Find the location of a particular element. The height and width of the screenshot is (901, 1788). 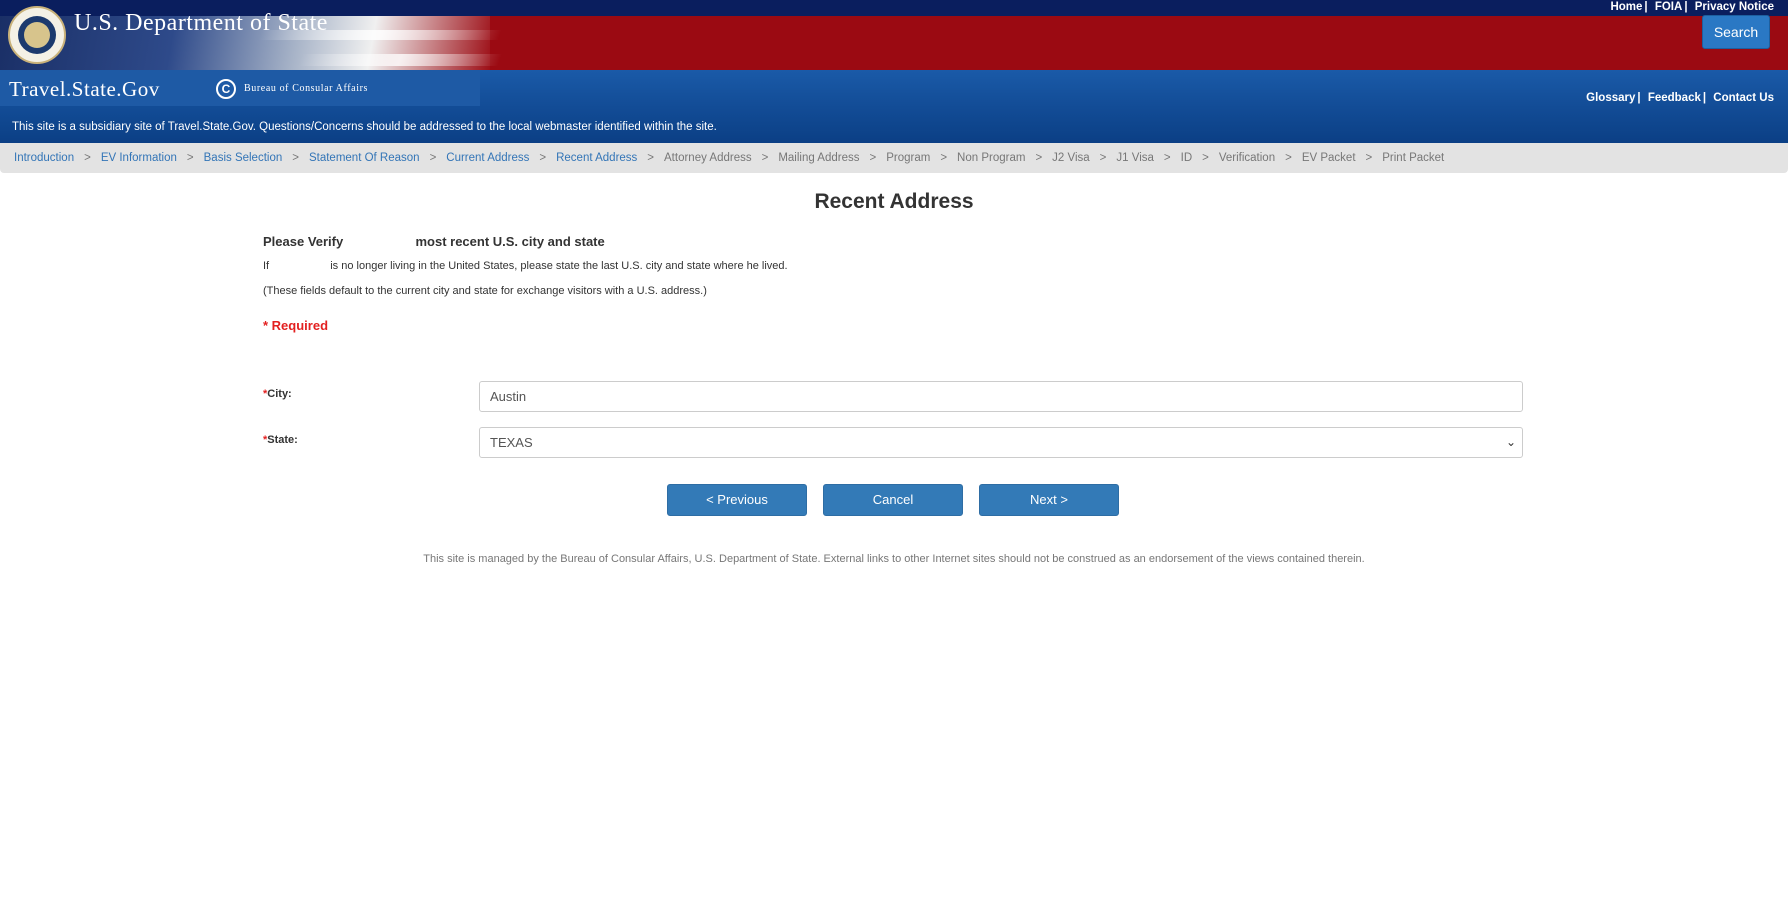

department-title: U.S. Department of State is located at coordinates (201, 23).